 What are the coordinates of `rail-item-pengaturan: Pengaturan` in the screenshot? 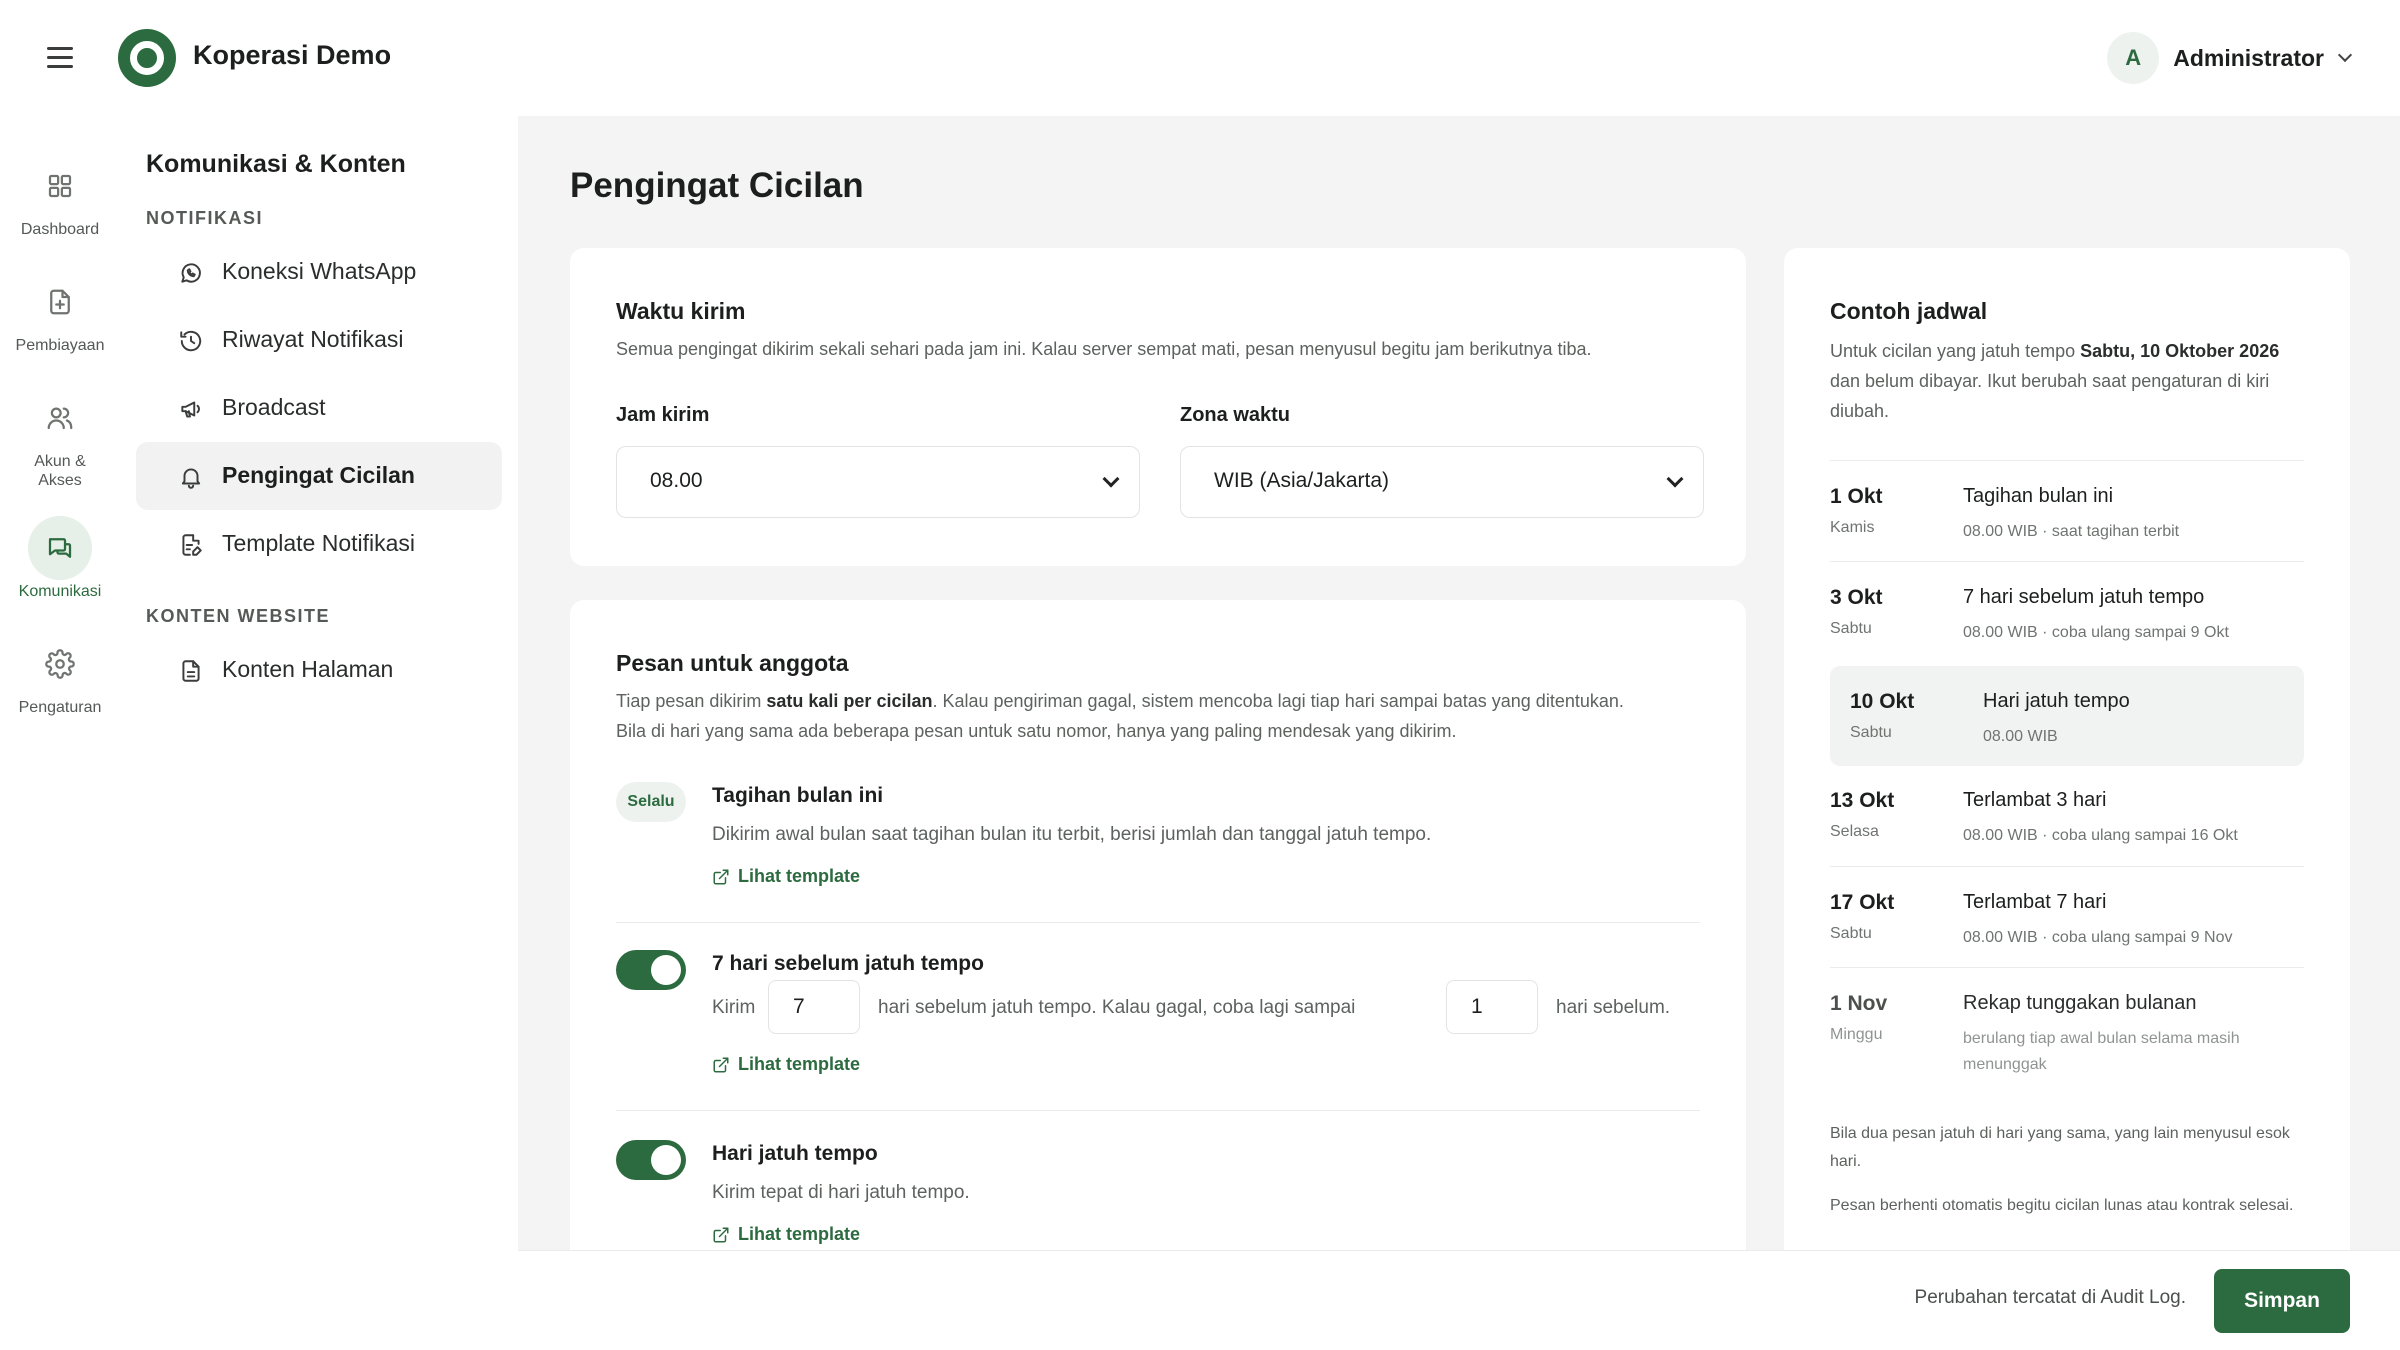 It's located at (60, 674).